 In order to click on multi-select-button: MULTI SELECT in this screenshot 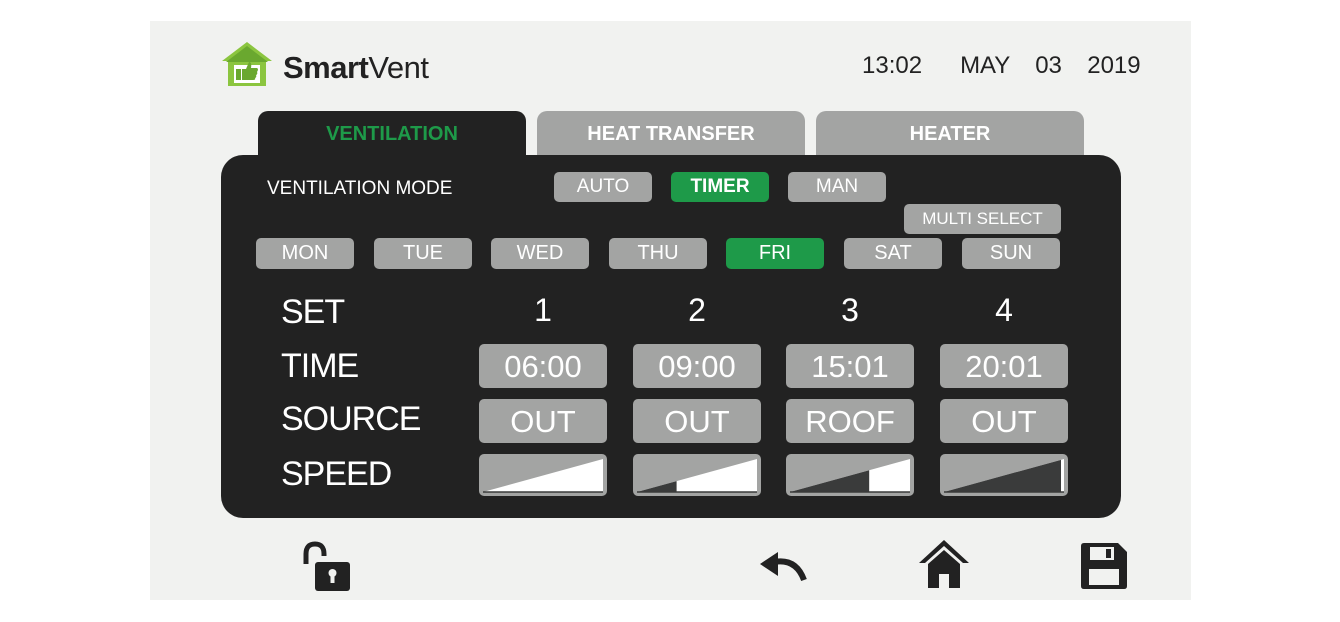, I will do `click(982, 219)`.